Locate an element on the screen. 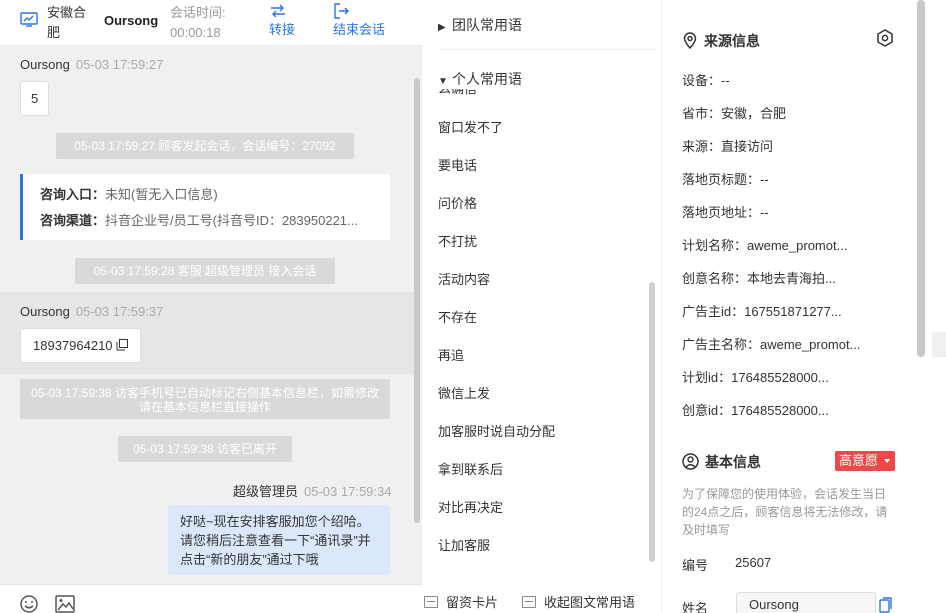  message-meta: Oursong 05-03 17:59:27 is located at coordinates (91, 64).